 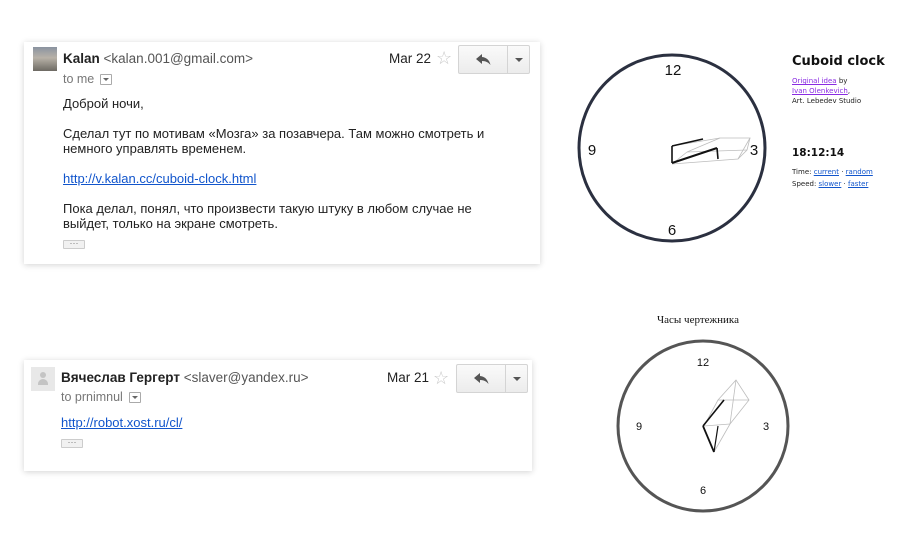 I want to click on message-date: Mar 21, so click(x=408, y=377).